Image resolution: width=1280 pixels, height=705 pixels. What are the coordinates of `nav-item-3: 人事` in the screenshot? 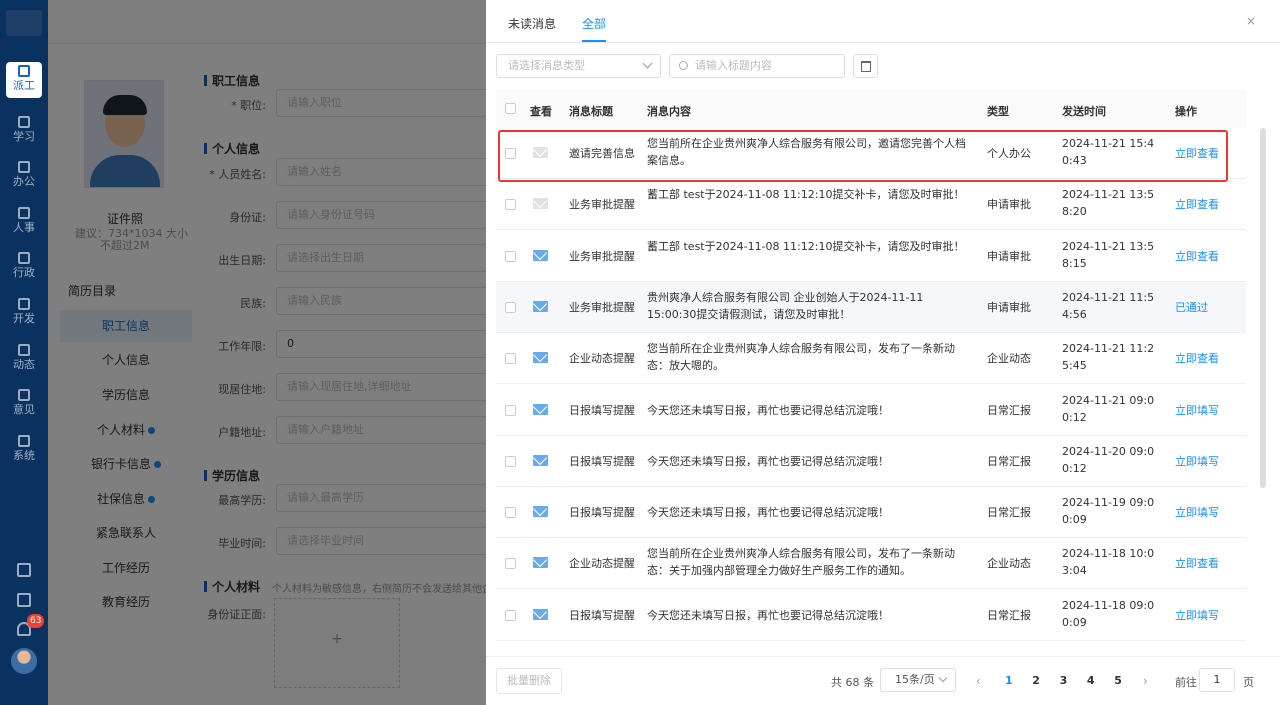 It's located at (24, 224).